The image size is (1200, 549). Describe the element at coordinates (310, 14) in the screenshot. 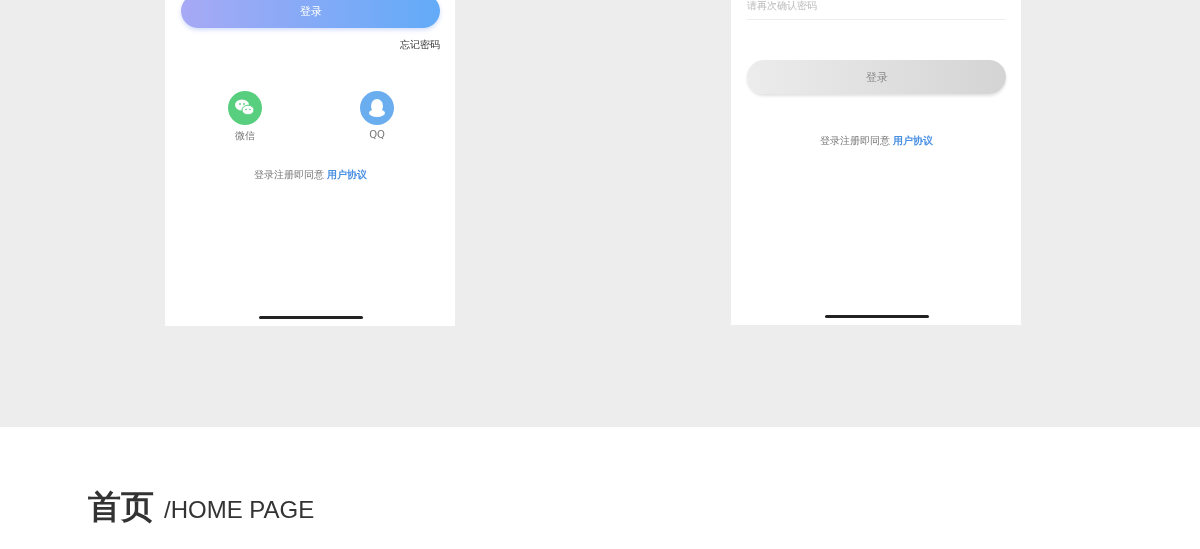

I see `login-button: 登录` at that location.